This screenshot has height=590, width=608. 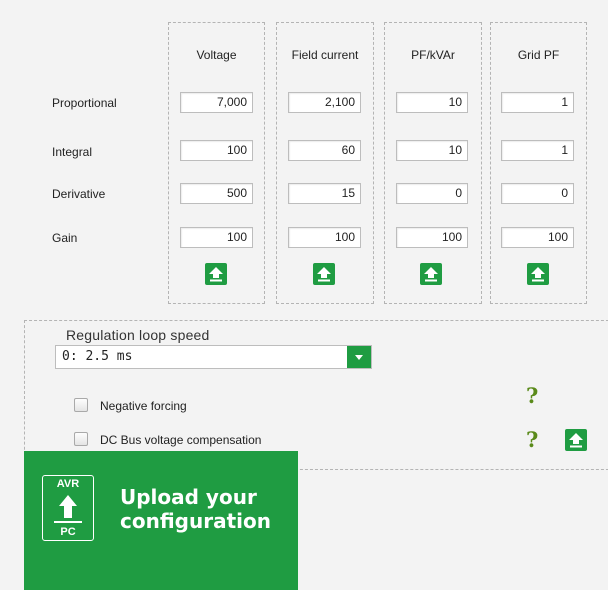 What do you see at coordinates (81, 405) in the screenshot?
I see `negative-forcing-checkbox` at bounding box center [81, 405].